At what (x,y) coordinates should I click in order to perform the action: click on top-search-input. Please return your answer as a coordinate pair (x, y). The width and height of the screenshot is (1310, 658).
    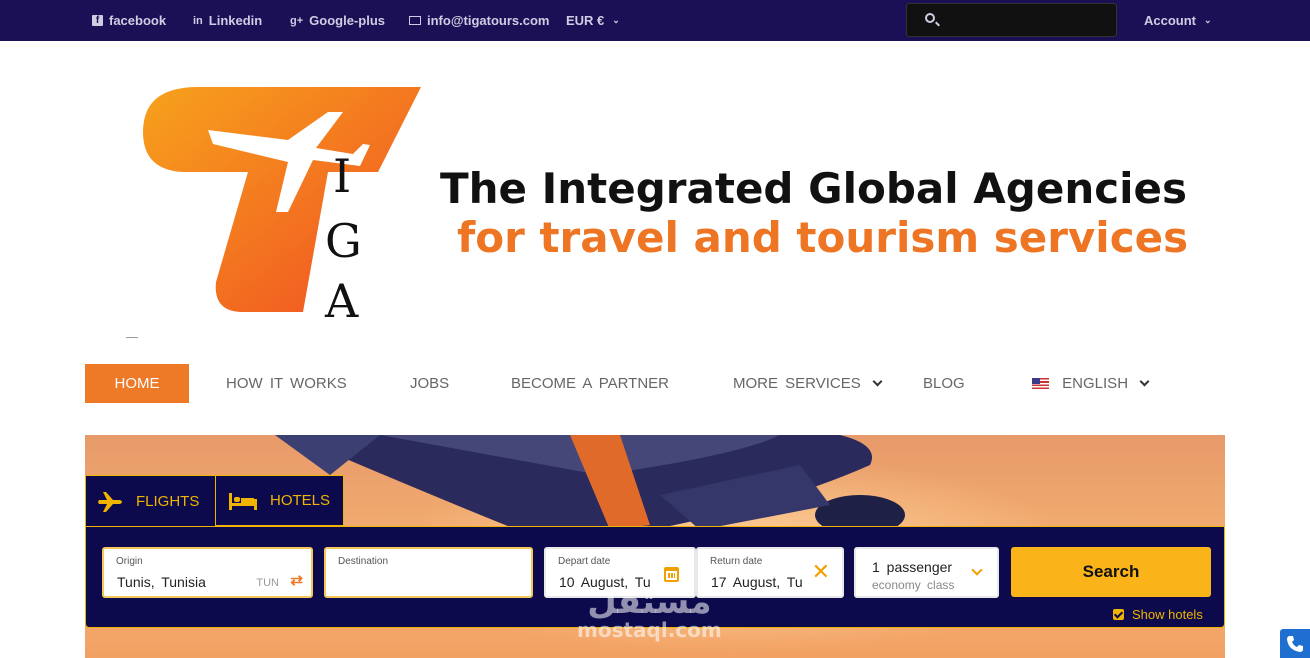
    Looking at the image, I should click on (1027, 20).